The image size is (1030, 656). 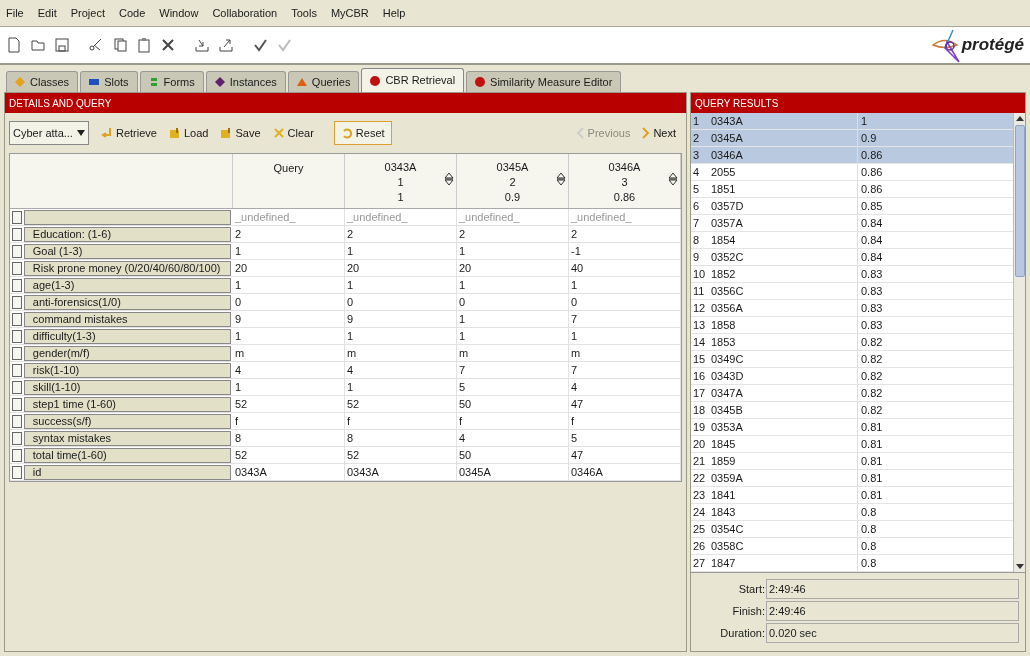 What do you see at coordinates (14, 45) in the screenshot?
I see `document-icon` at bounding box center [14, 45].